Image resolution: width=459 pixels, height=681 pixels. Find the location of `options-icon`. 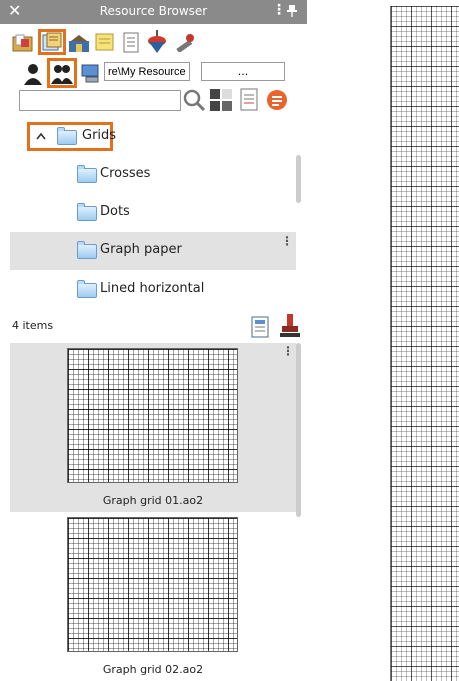

options-icon is located at coordinates (277, 100).